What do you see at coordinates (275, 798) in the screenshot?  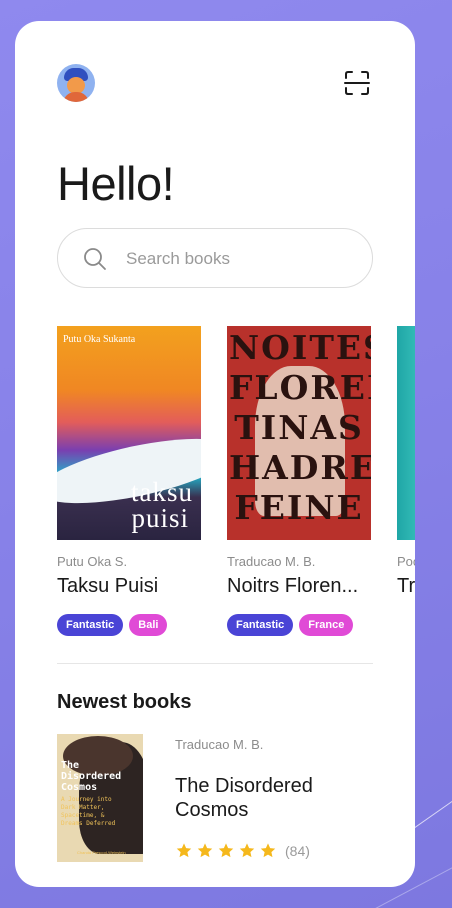 I see `book-title: The Disordered Cosmos` at bounding box center [275, 798].